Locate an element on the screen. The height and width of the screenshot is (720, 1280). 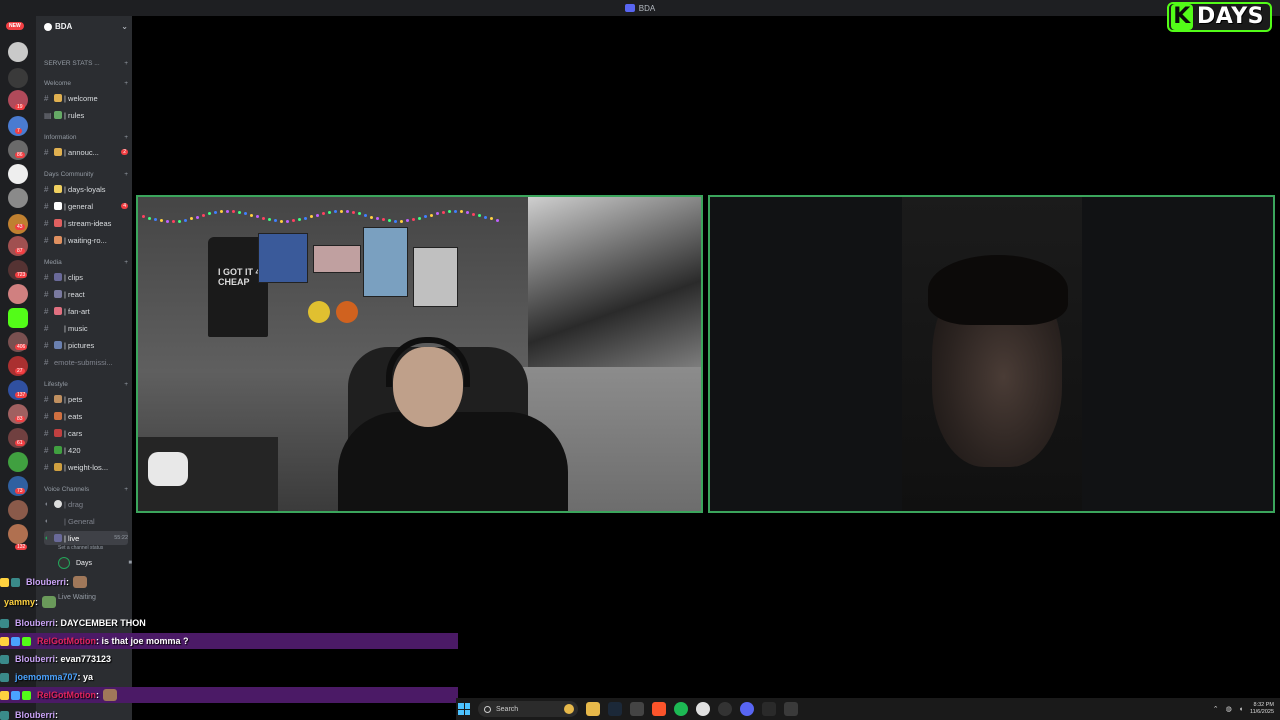
channel-clips: # | clips is located at coordinates (86, 277).